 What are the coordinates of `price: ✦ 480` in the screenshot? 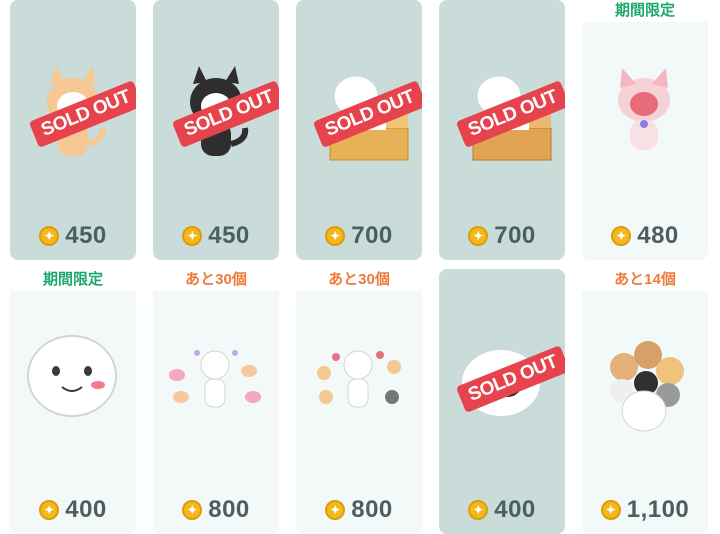 It's located at (645, 236).